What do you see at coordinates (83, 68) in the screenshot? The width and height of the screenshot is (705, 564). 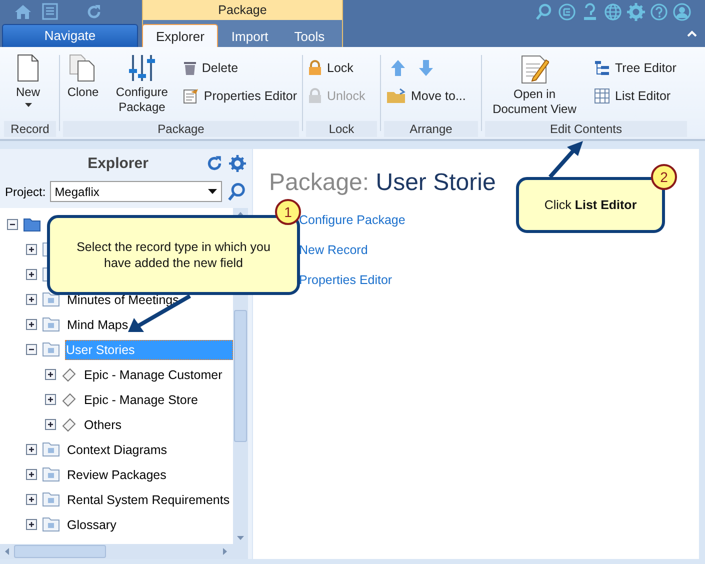 I see `copy-icon` at bounding box center [83, 68].